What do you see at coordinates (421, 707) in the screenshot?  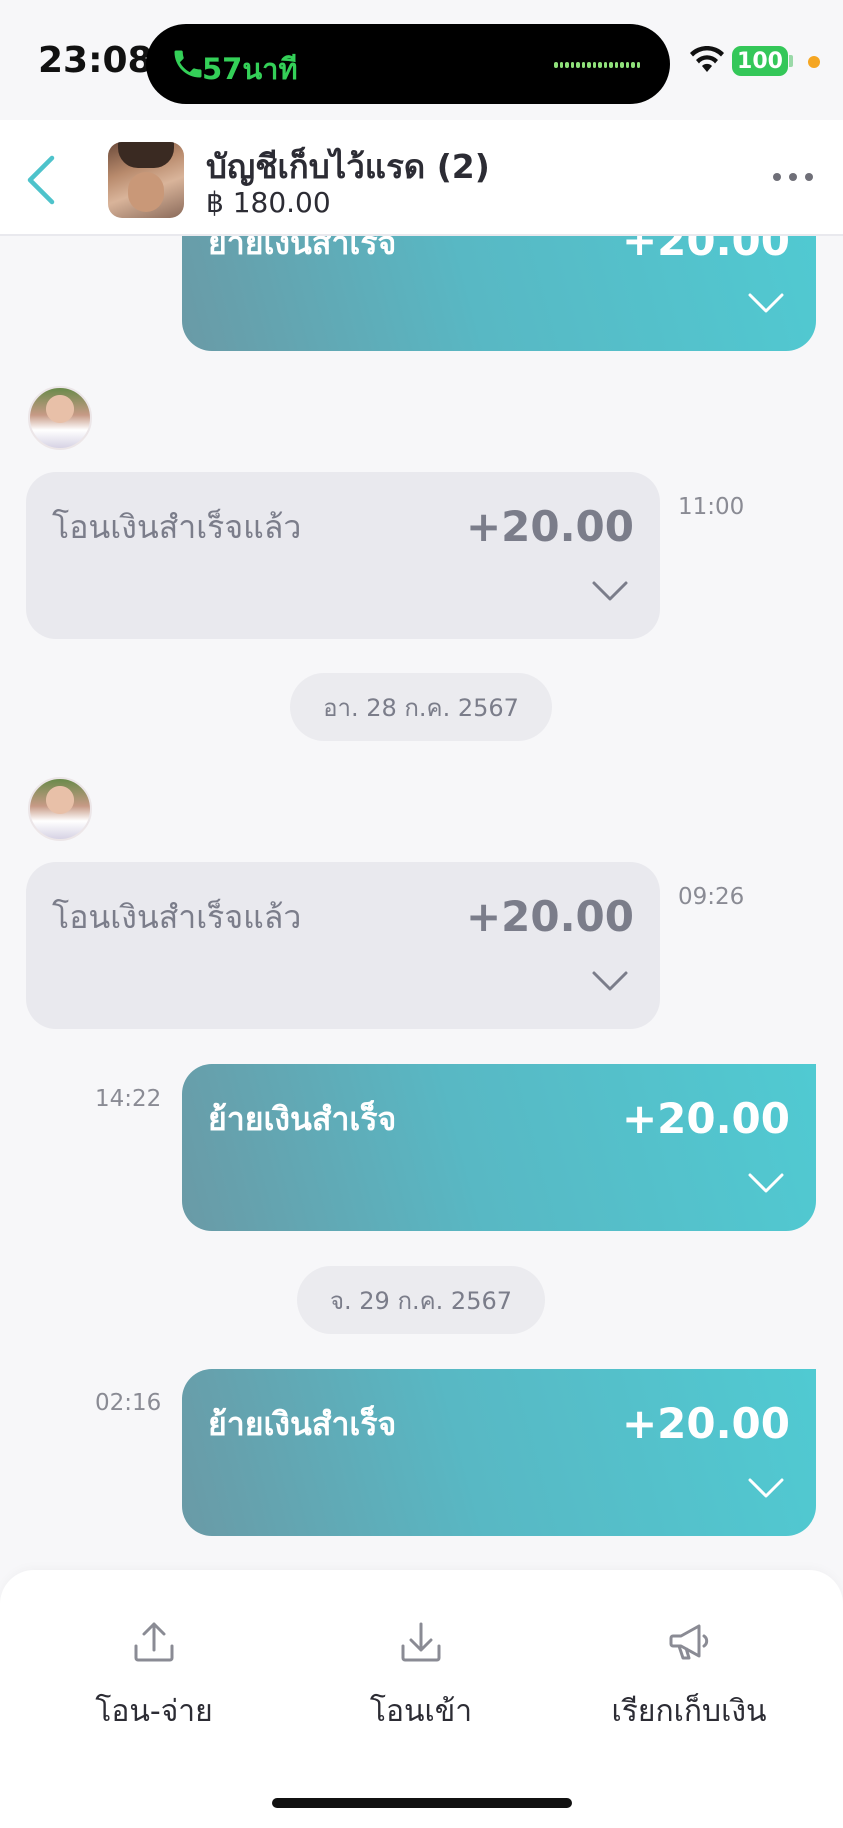 I see `date-separator: อา. 28 ก.ค. 2567` at bounding box center [421, 707].